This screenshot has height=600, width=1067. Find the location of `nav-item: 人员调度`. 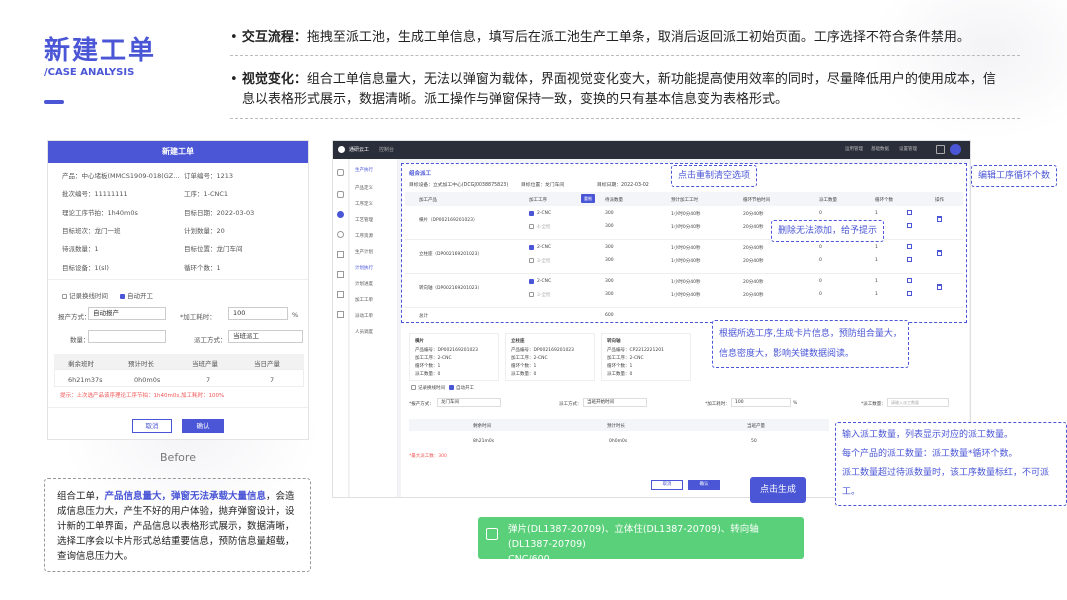

nav-item: 人员调度 is located at coordinates (364, 332).